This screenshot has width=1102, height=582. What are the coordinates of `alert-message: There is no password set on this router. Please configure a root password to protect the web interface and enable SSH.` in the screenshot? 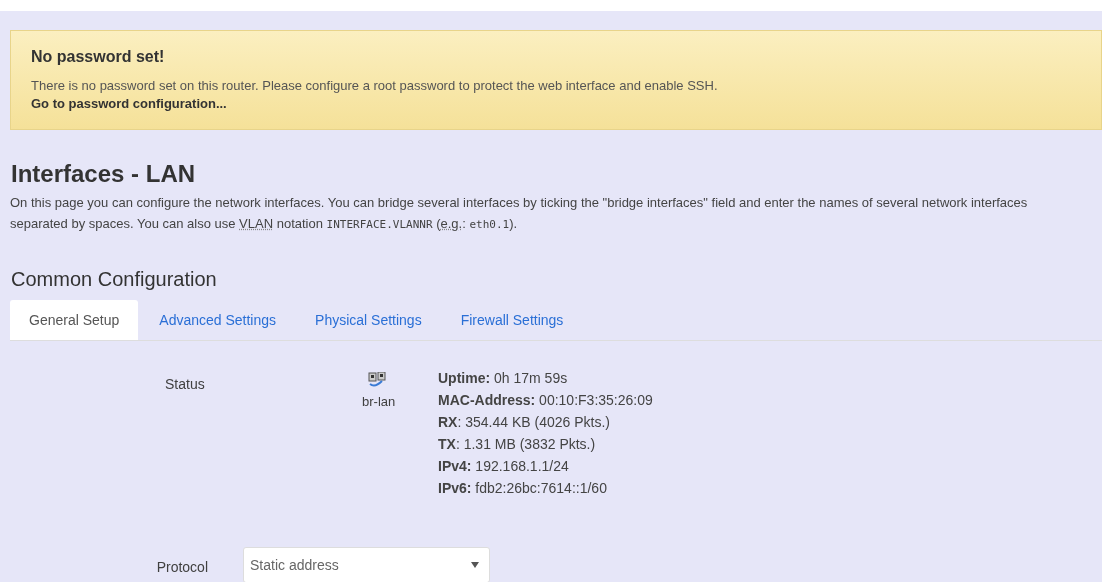 It's located at (375, 86).